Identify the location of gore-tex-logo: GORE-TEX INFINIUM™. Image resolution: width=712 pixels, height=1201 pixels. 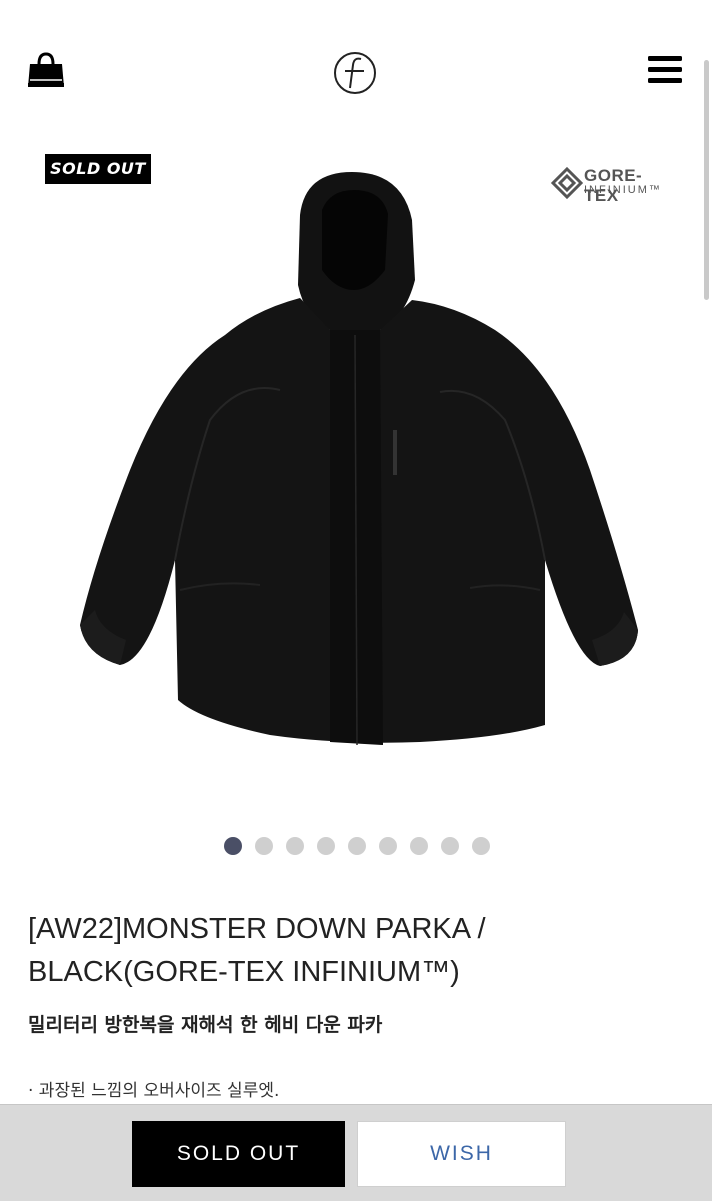
(612, 185).